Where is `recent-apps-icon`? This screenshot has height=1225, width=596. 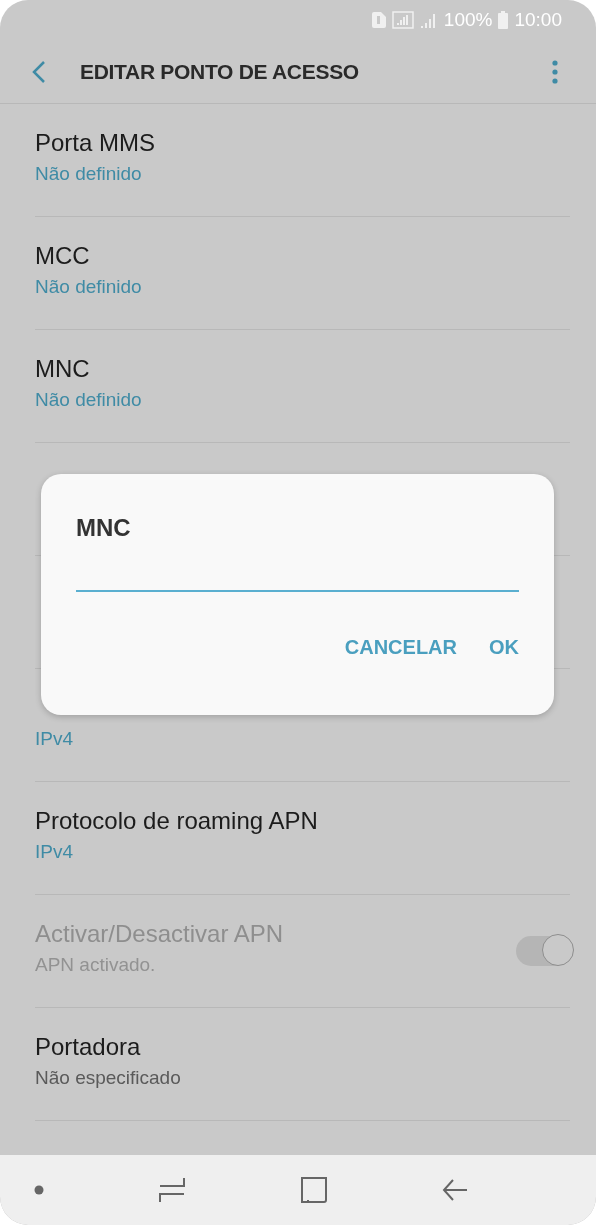 recent-apps-icon is located at coordinates (172, 1190).